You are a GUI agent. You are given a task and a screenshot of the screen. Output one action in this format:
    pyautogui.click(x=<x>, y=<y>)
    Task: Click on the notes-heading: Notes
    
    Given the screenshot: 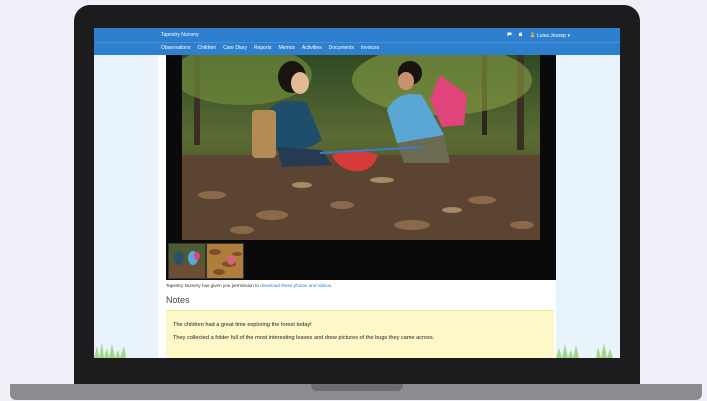 What is the action you would take?
    pyautogui.click(x=178, y=300)
    